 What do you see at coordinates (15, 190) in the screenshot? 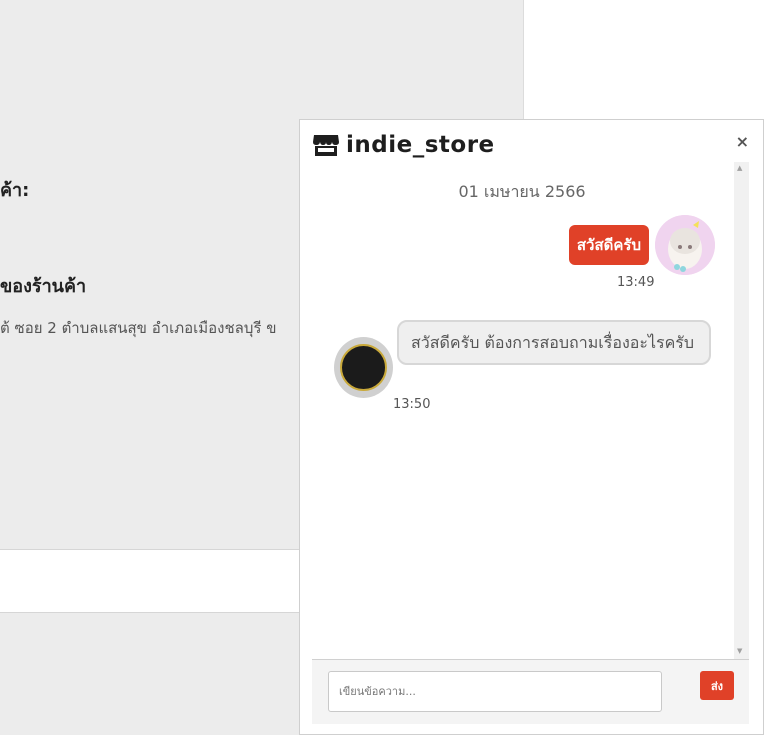
I see `shop-field-label: ค้า:` at bounding box center [15, 190].